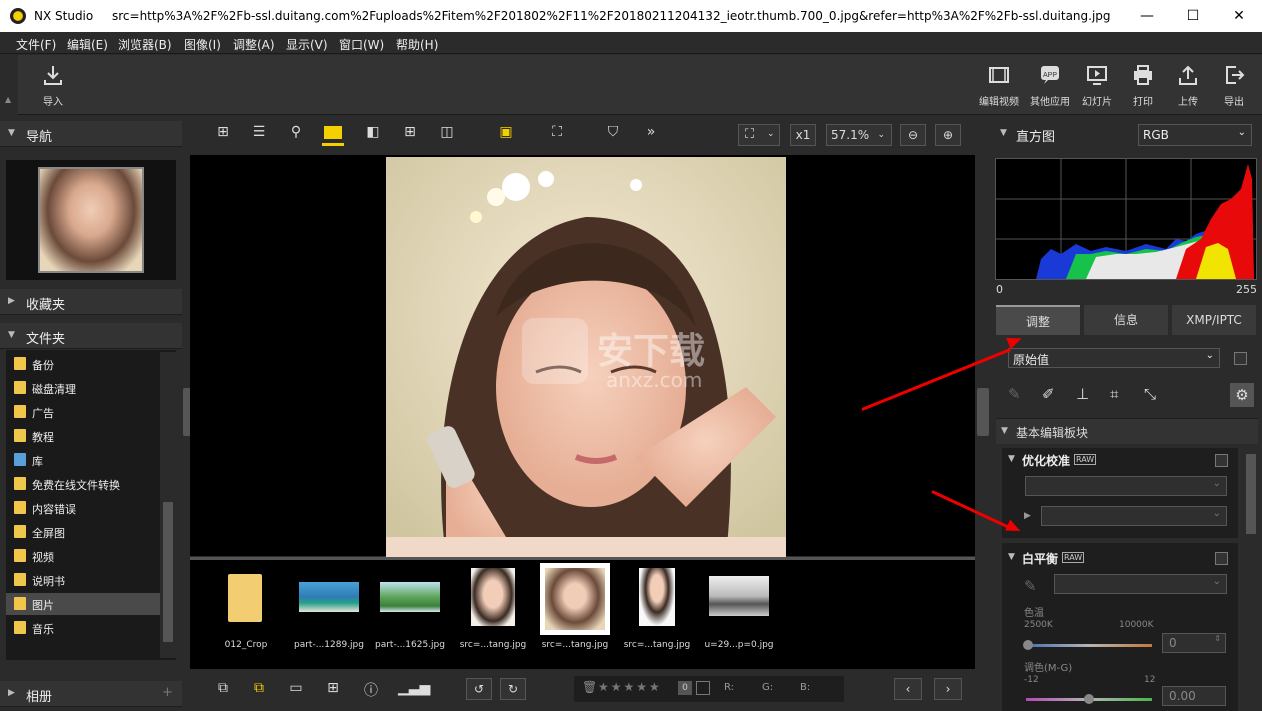 This screenshot has width=1262, height=711. I want to click on other-apps-button: APP 其他应用, so click(1050, 85).